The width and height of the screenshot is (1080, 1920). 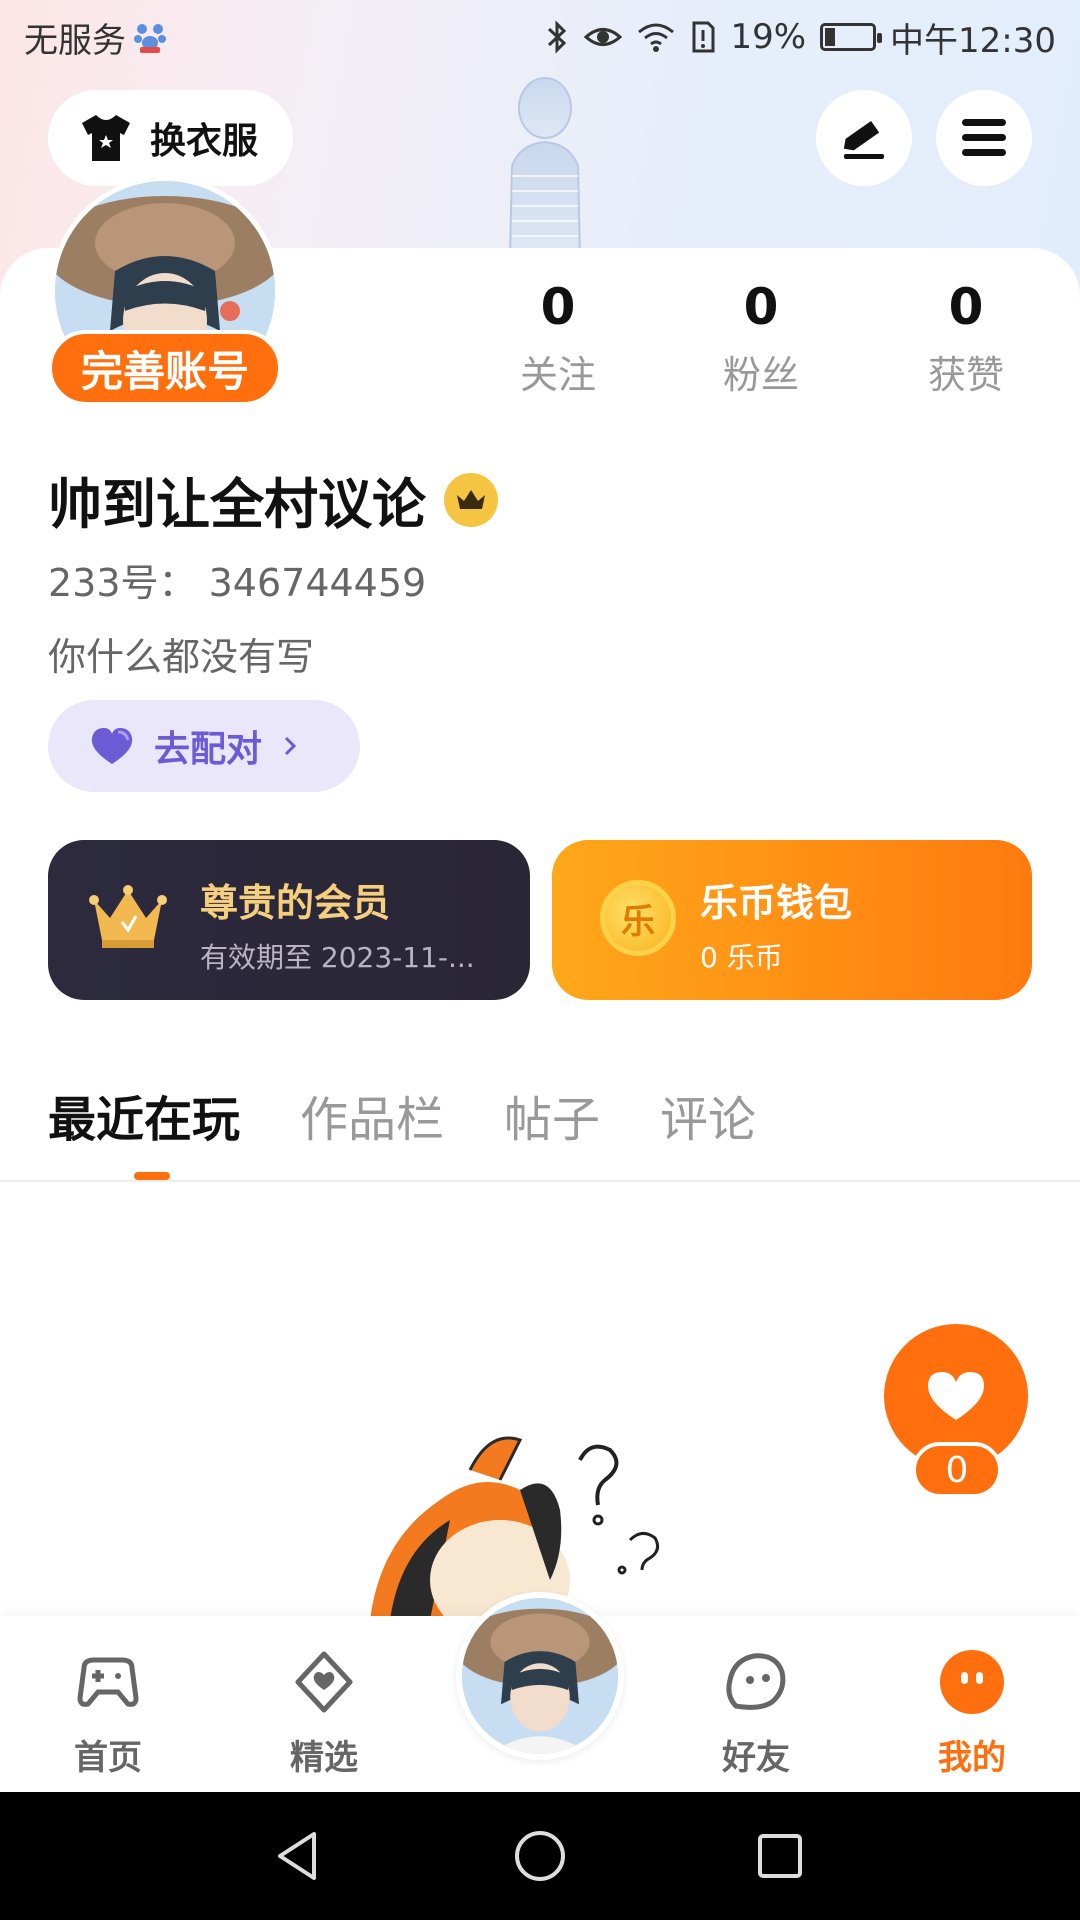 I want to click on status-bar: 无服务 19% 中午12:30, so click(x=540, y=37).